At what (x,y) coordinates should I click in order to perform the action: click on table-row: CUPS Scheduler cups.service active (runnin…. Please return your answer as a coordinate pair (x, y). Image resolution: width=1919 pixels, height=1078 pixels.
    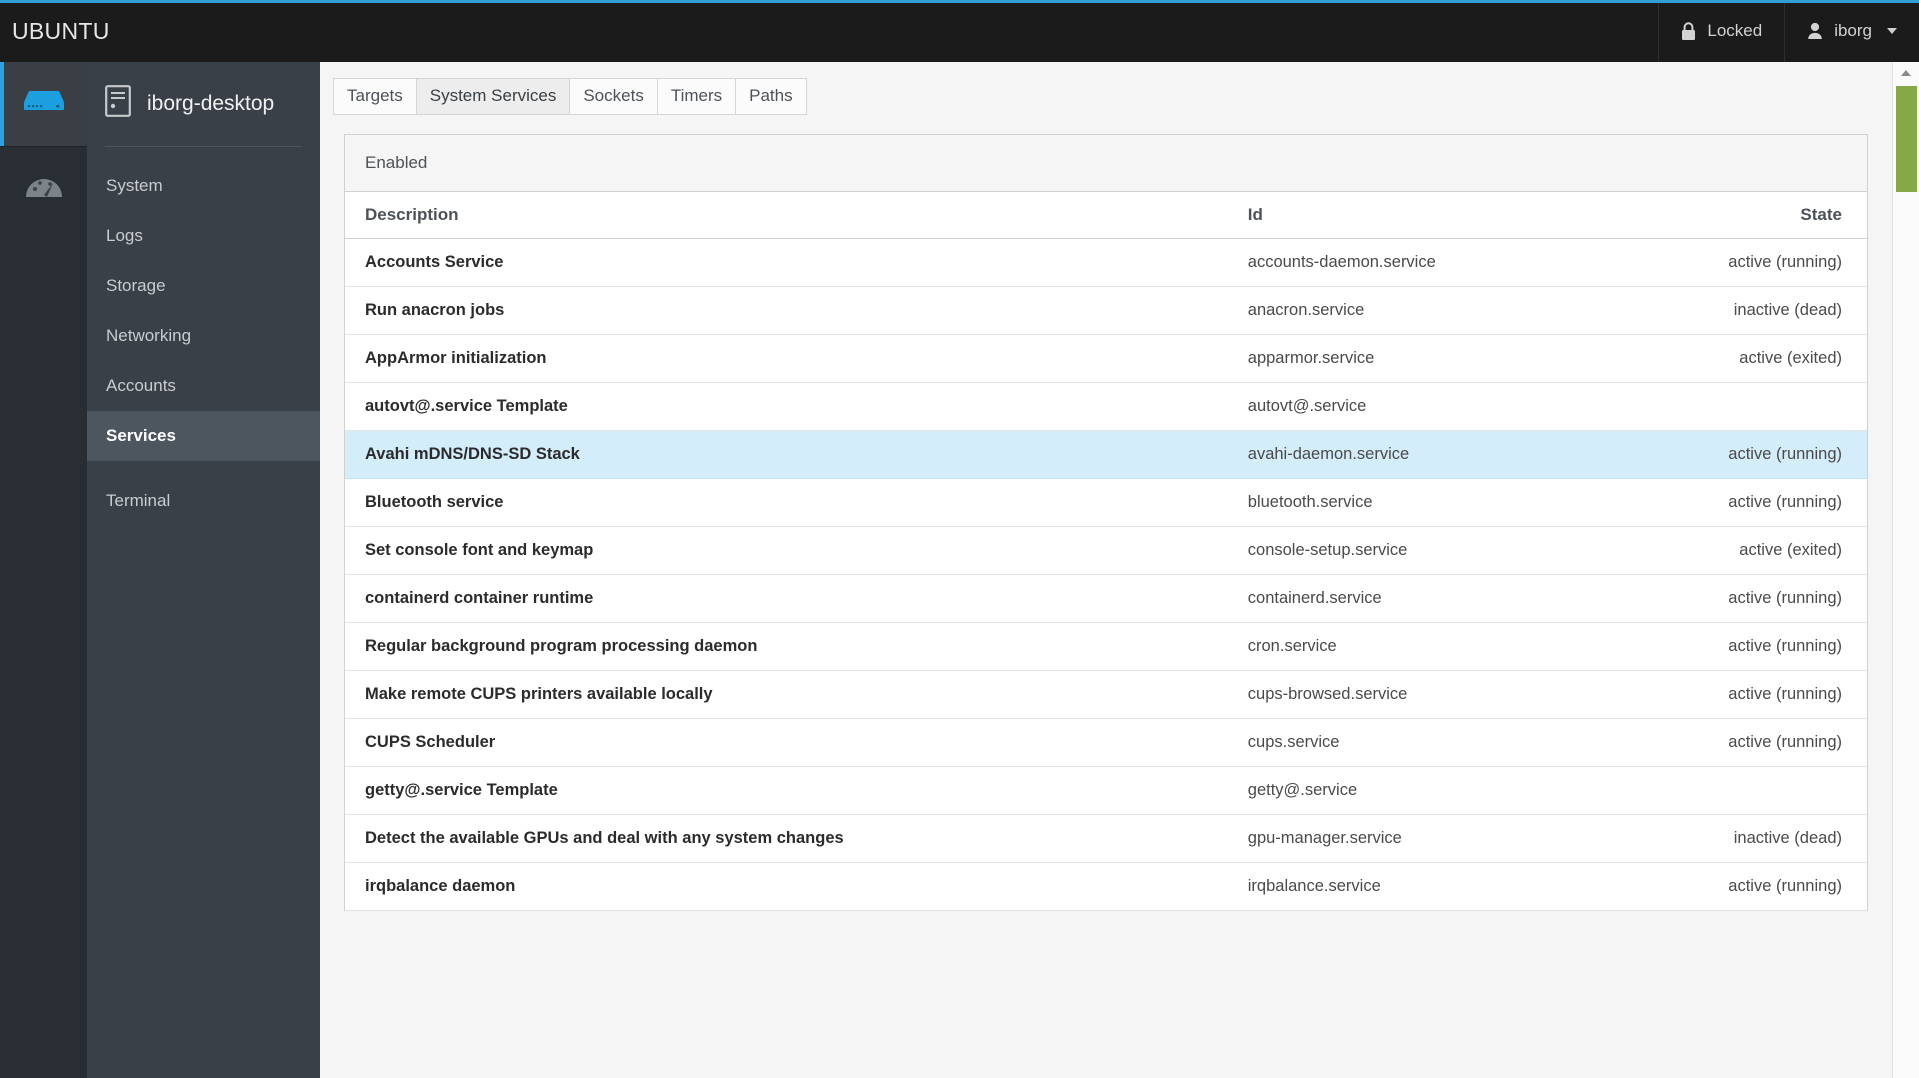
    Looking at the image, I should click on (1106, 742).